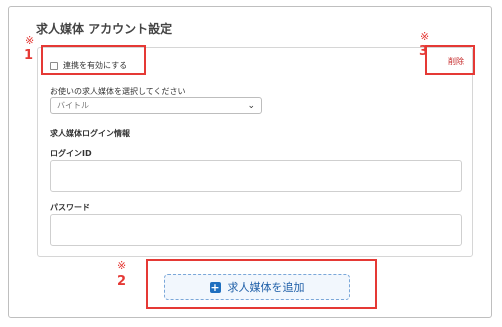 The width and height of the screenshot is (502, 327). I want to click on annotation-mark-3: ※, so click(425, 36).